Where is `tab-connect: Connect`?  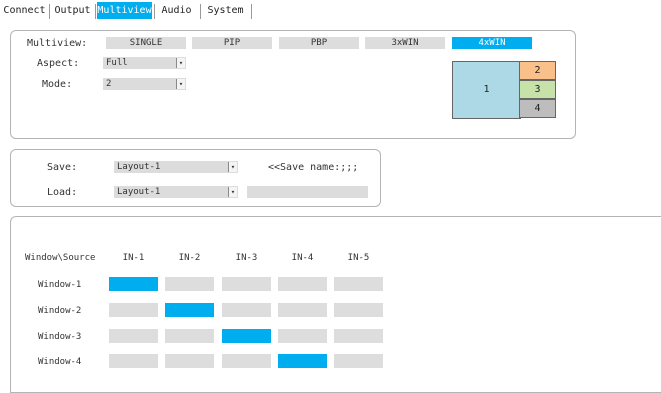 tab-connect: Connect is located at coordinates (24, 10).